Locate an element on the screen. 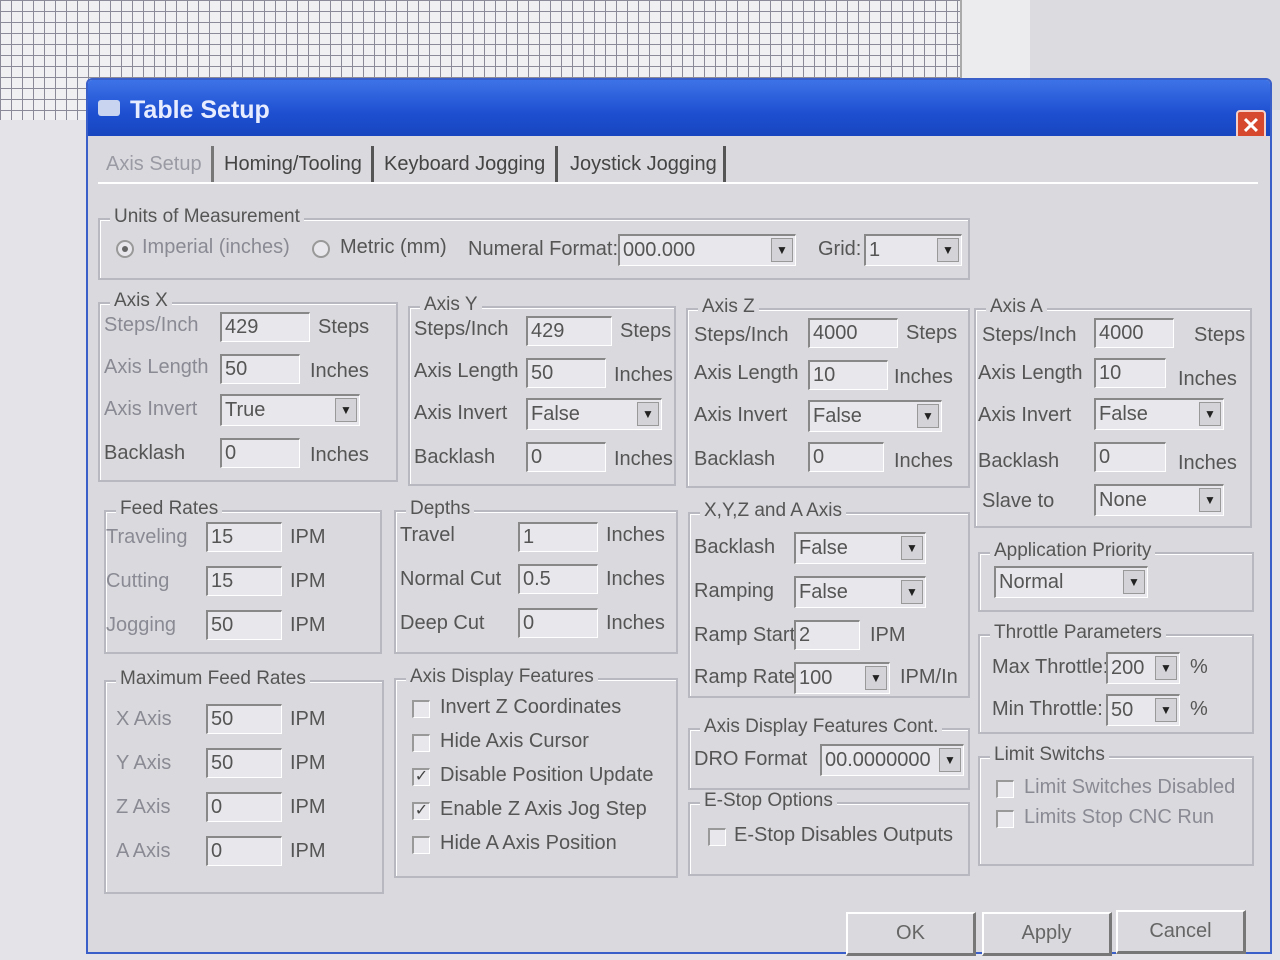 This screenshot has height=960, width=1280. dro-format-value: 00.0000000 is located at coordinates (878, 760).